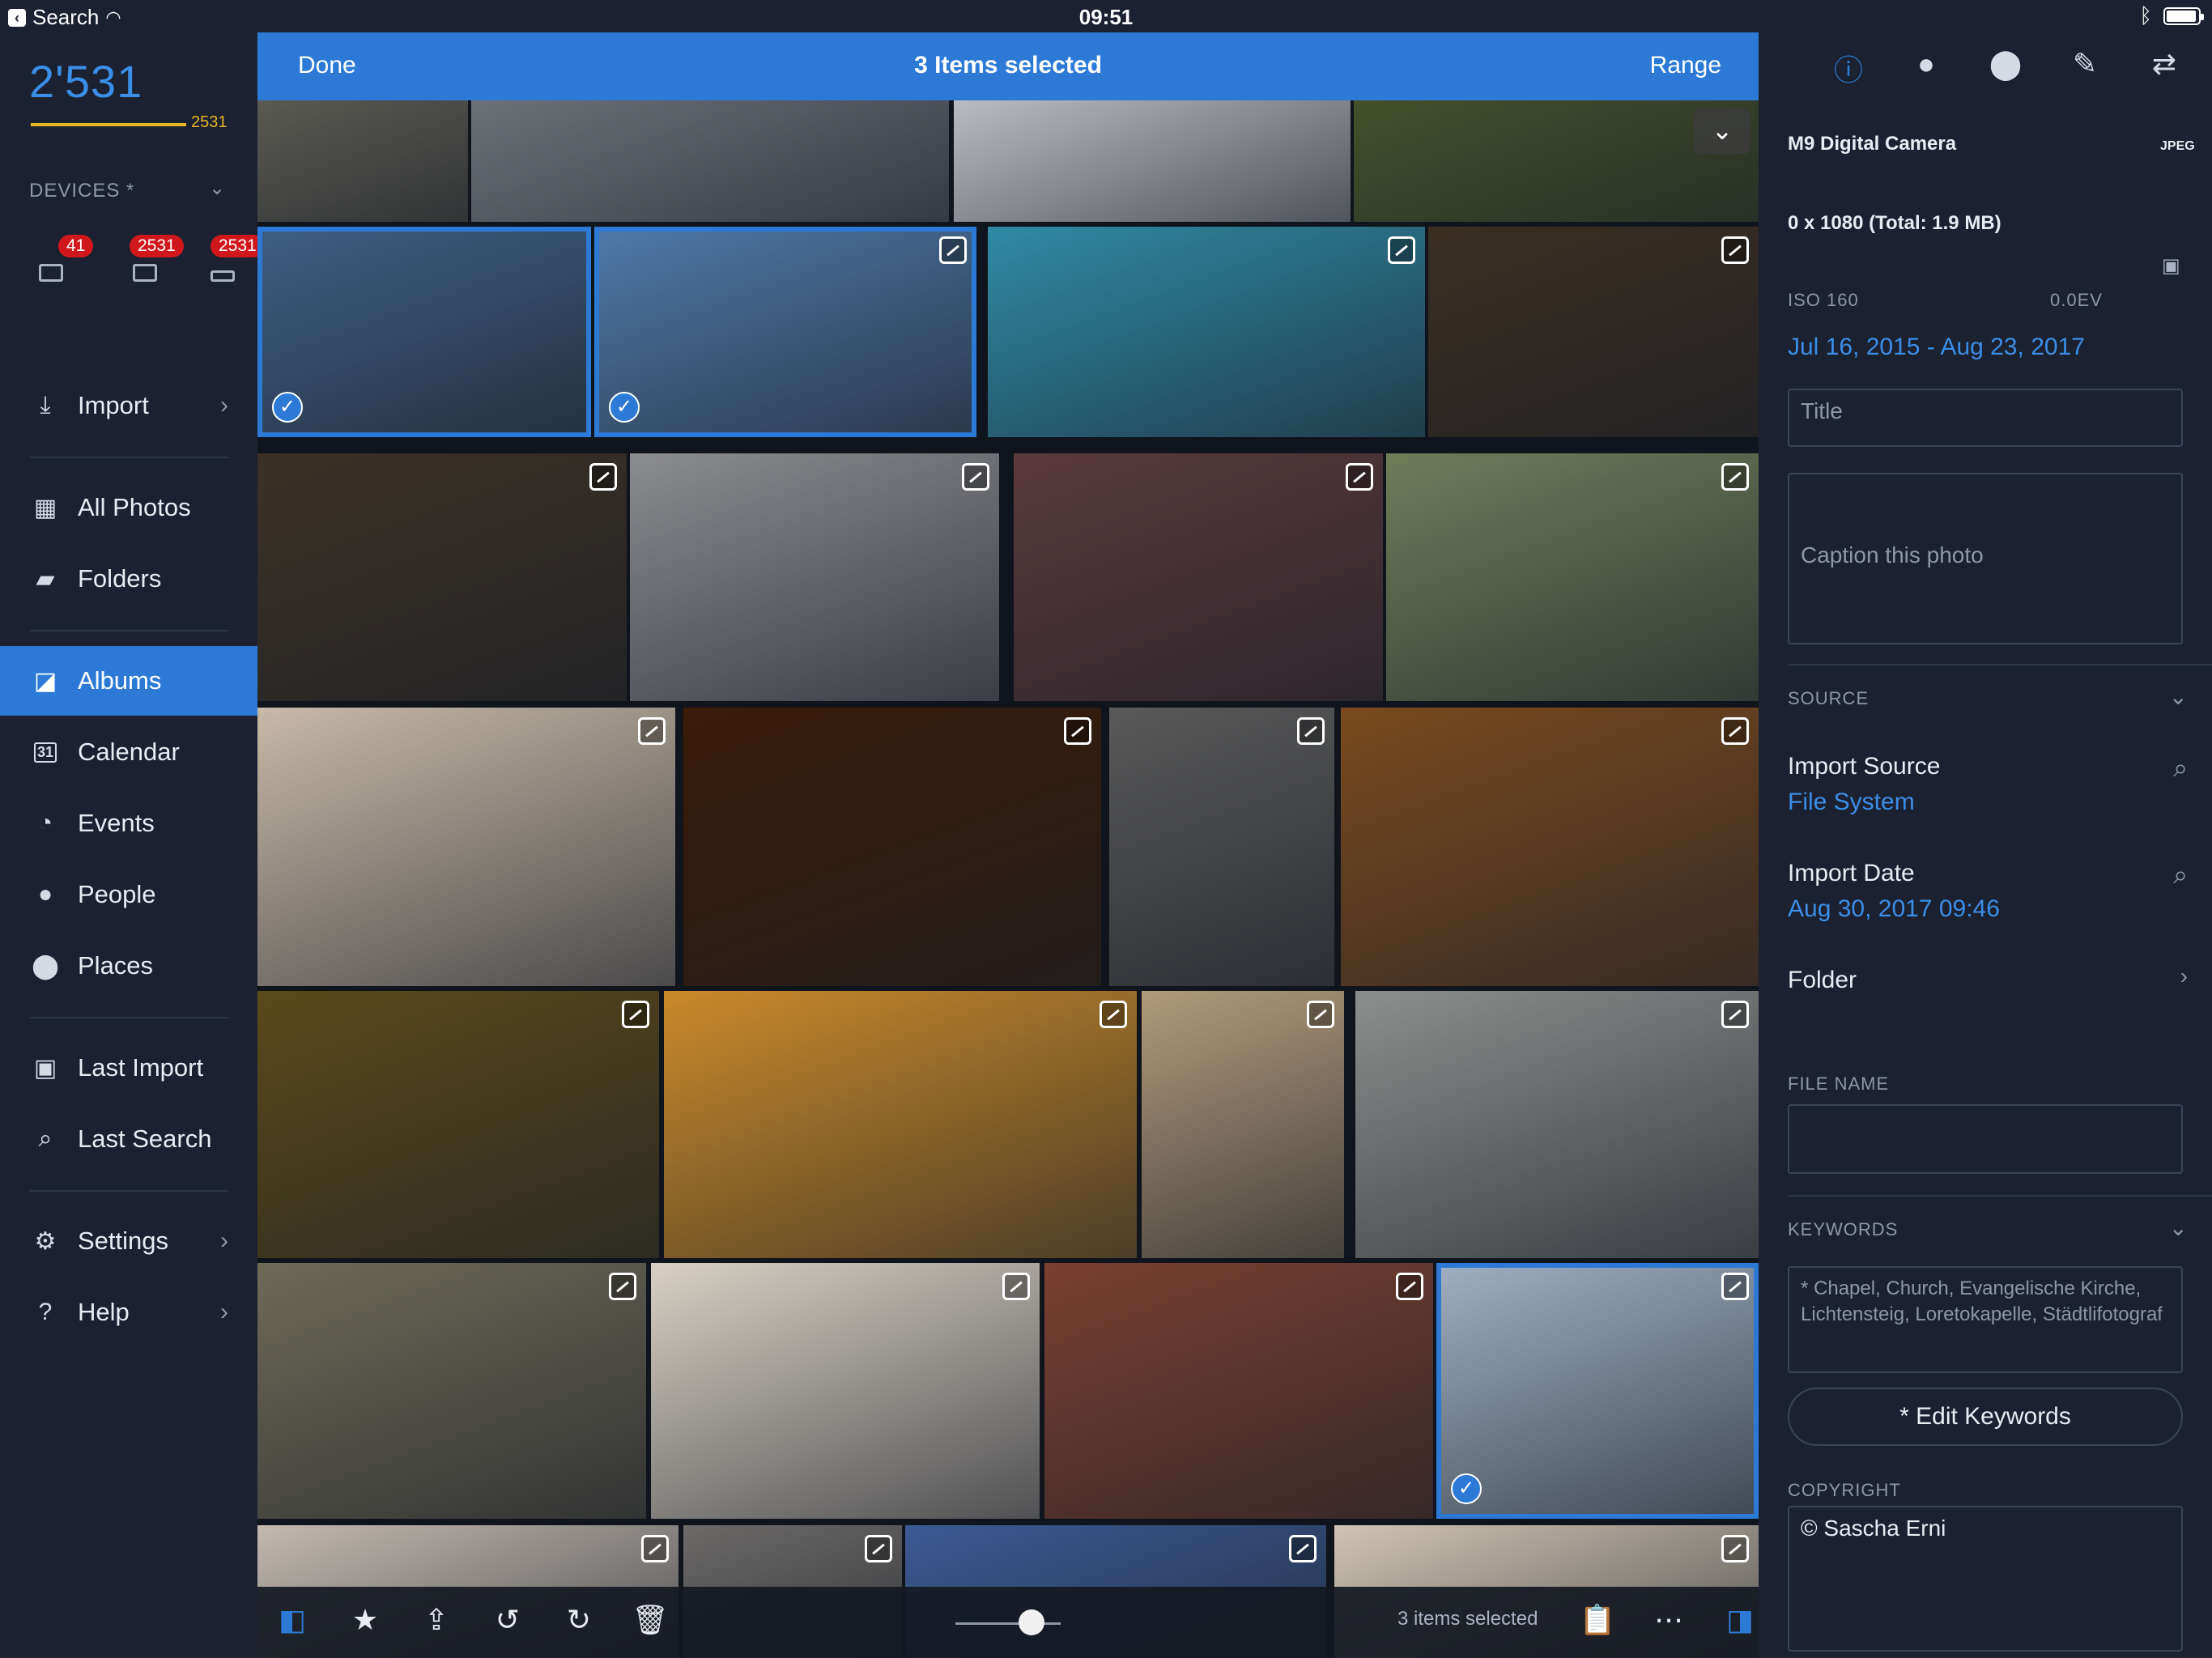  I want to click on pin-icon: ⬤, so click(2006, 67).